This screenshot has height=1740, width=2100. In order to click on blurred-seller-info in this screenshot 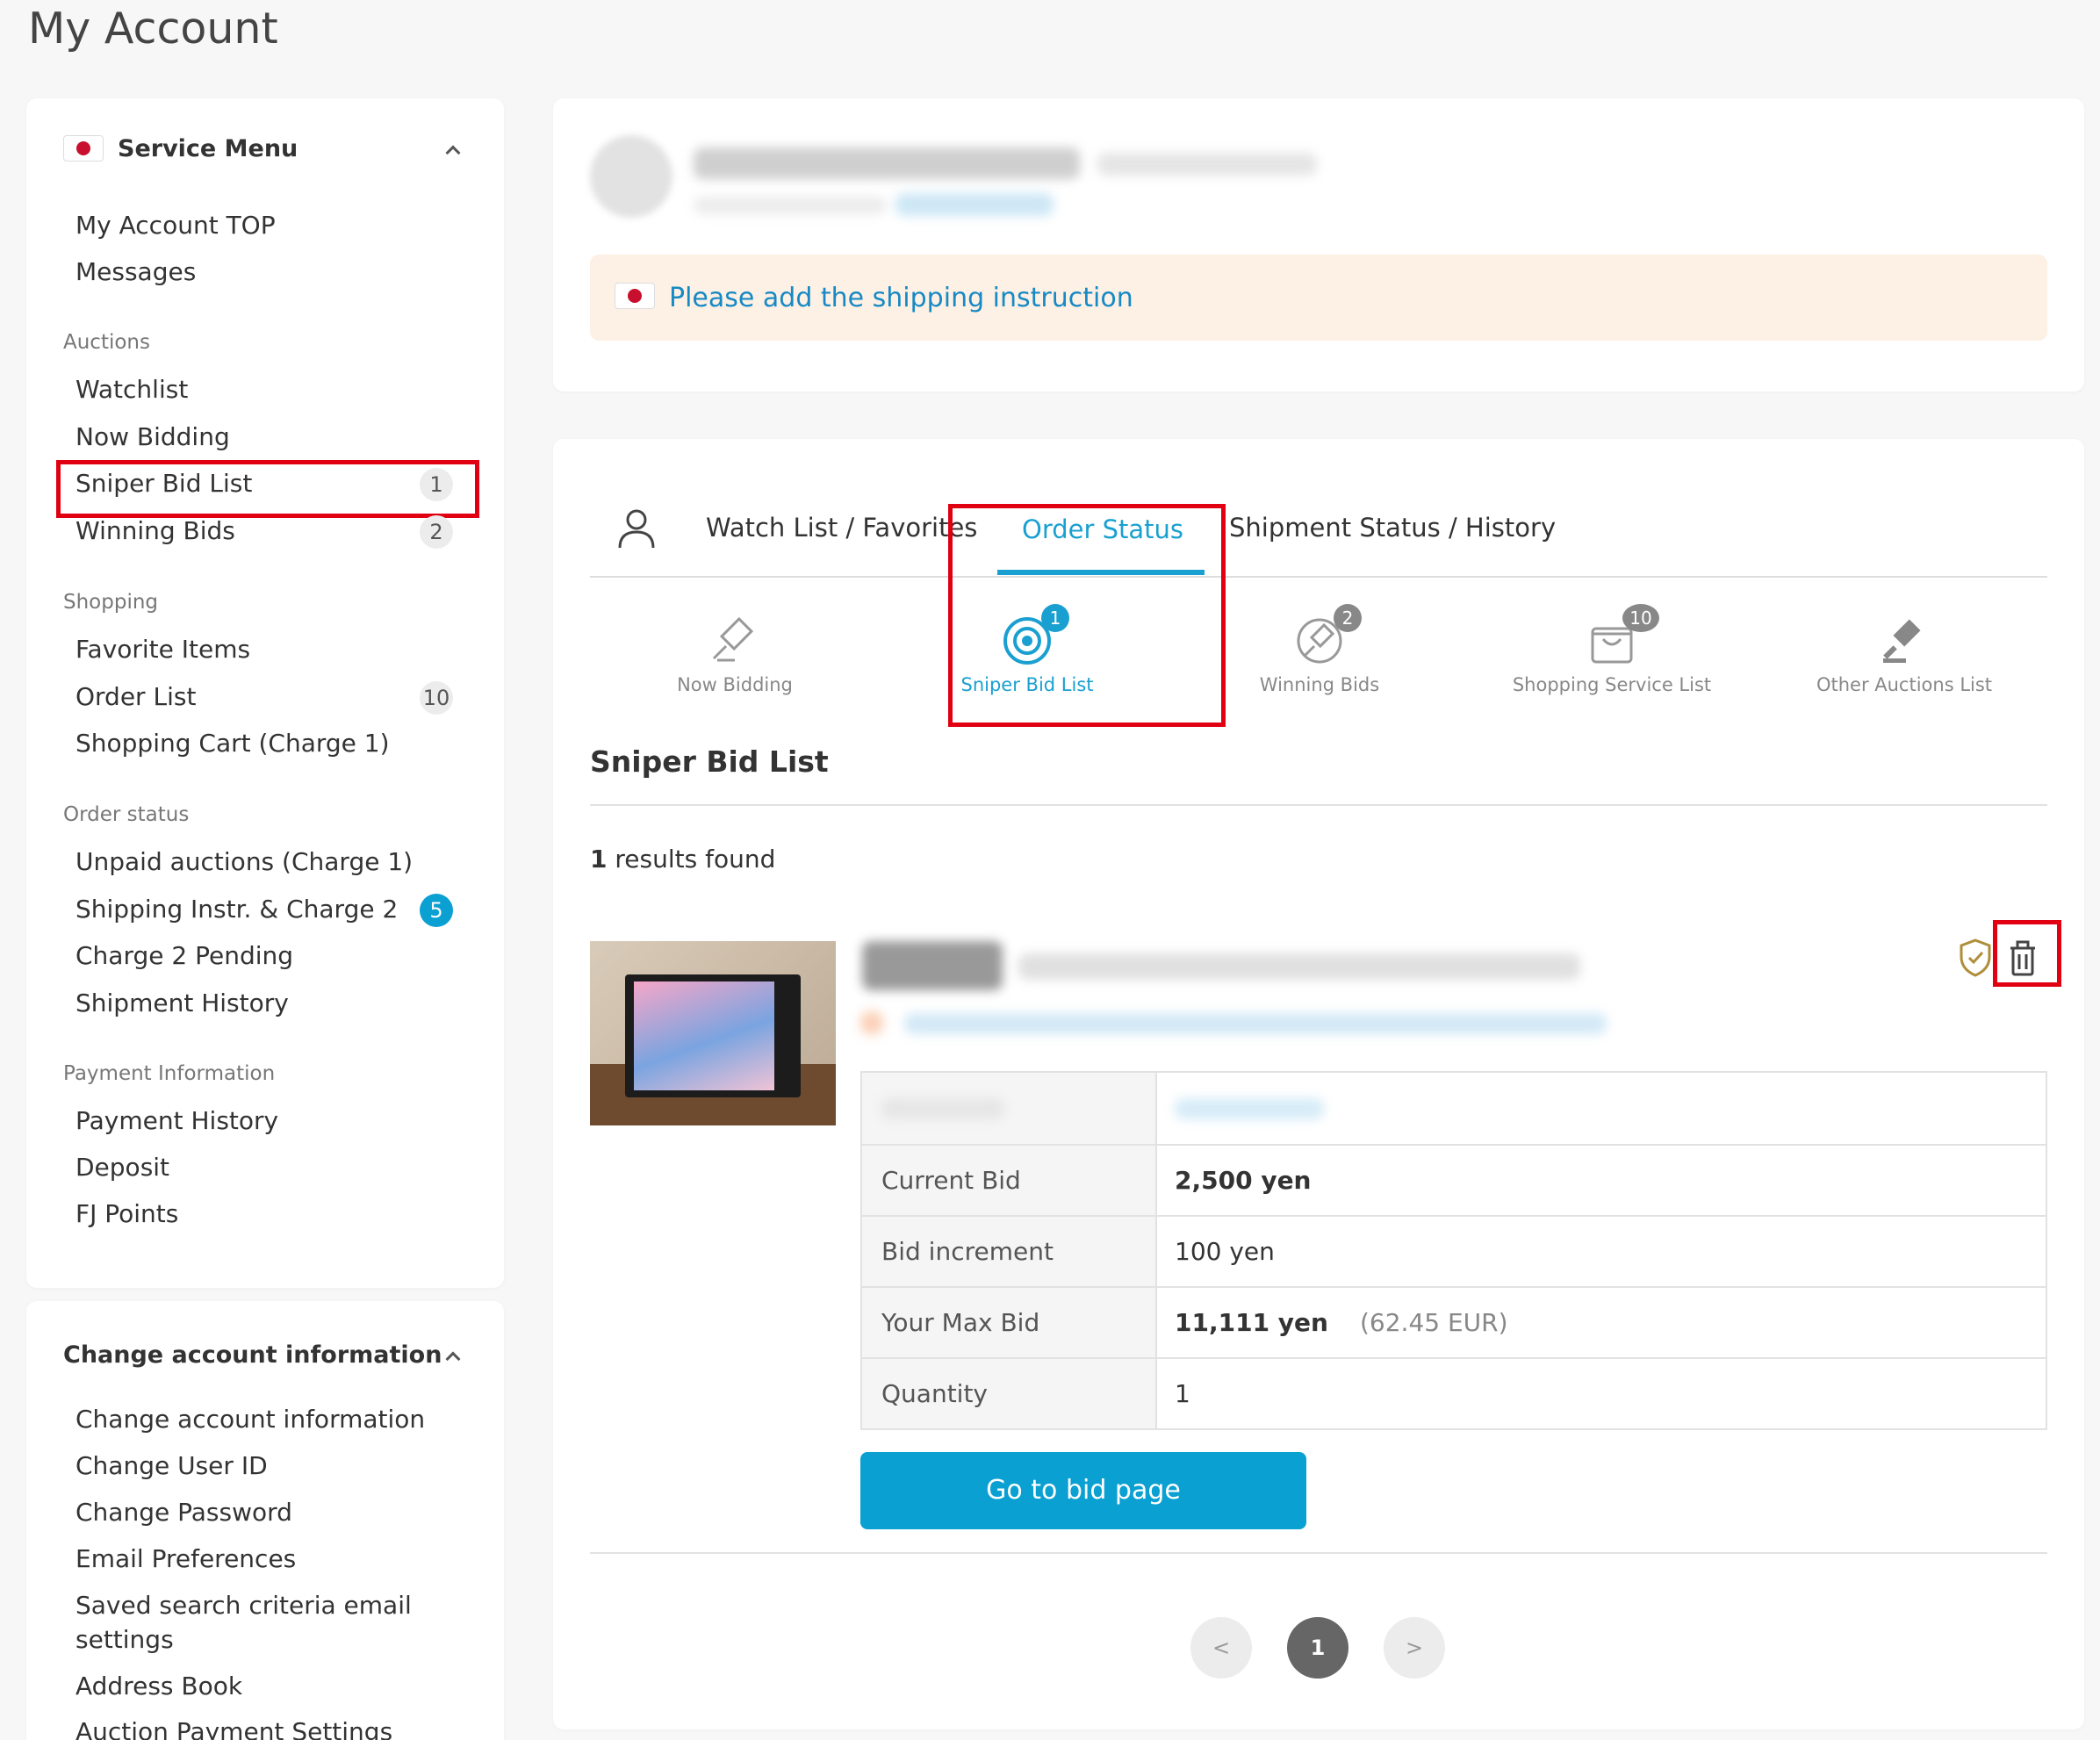, I will do `click(1255, 1024)`.